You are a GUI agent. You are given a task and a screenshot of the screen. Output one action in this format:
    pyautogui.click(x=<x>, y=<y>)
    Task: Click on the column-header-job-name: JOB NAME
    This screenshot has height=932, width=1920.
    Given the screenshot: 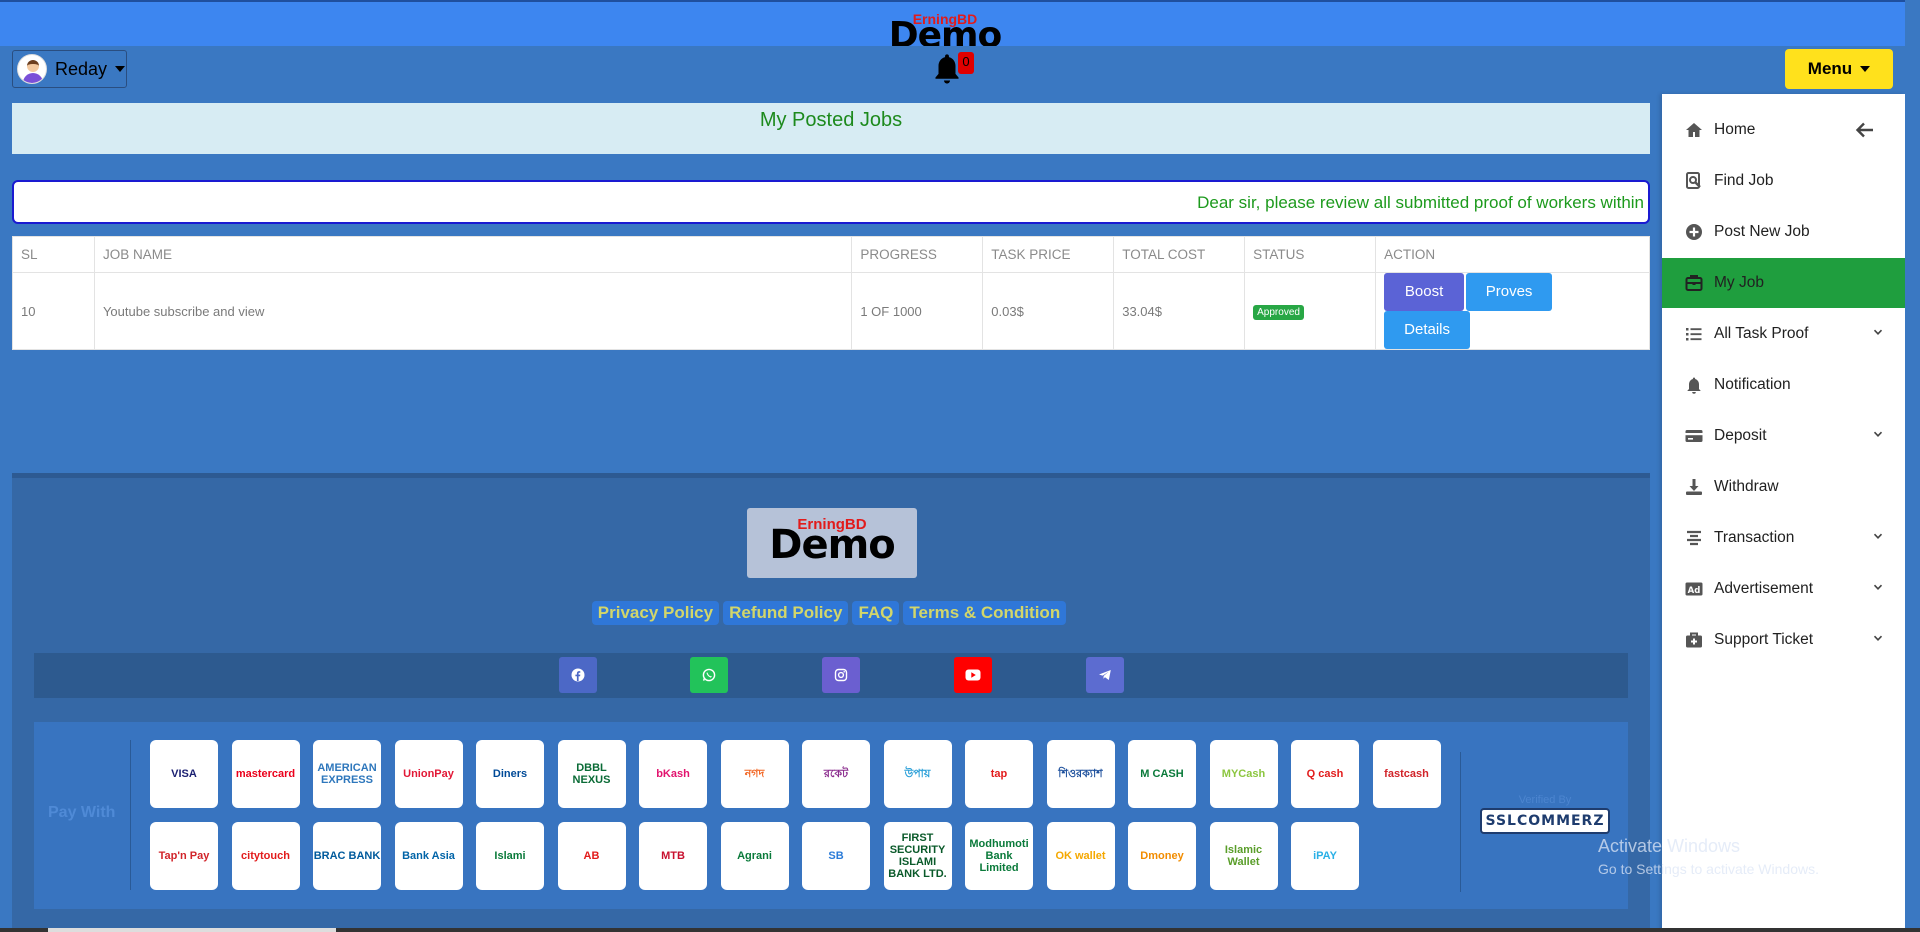 What is the action you would take?
    pyautogui.click(x=473, y=254)
    